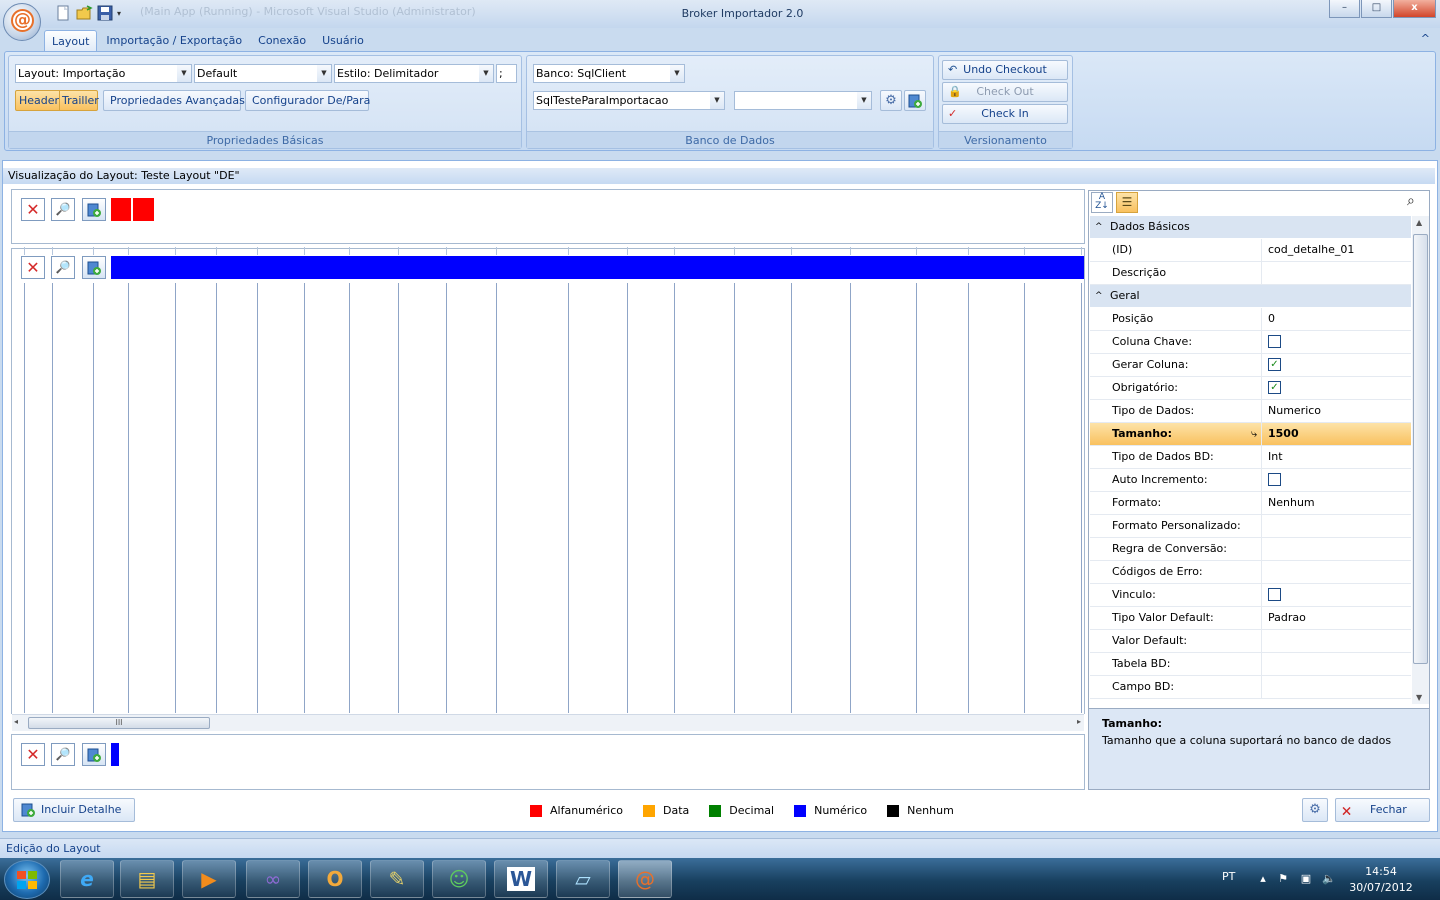 The image size is (1440, 900). Describe the element at coordinates (1250, 250) in the screenshot. I see `property-row: (ID) cod_detalhe_01` at that location.